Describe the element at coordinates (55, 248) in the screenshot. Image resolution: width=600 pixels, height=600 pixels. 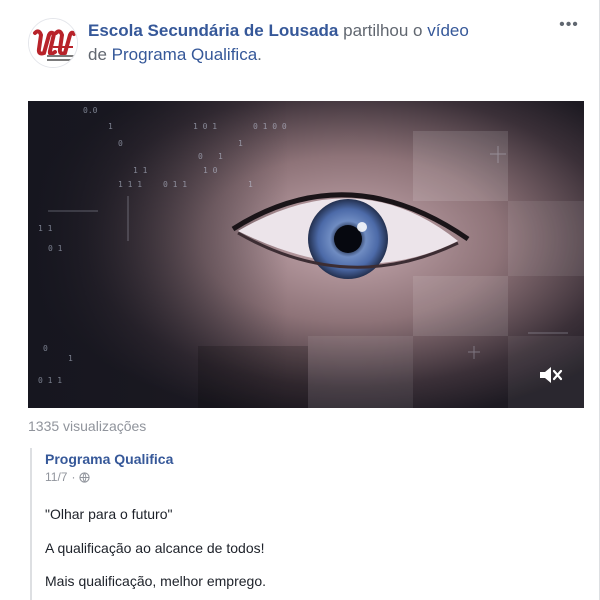
I see `svg-text: 0 1` at that location.